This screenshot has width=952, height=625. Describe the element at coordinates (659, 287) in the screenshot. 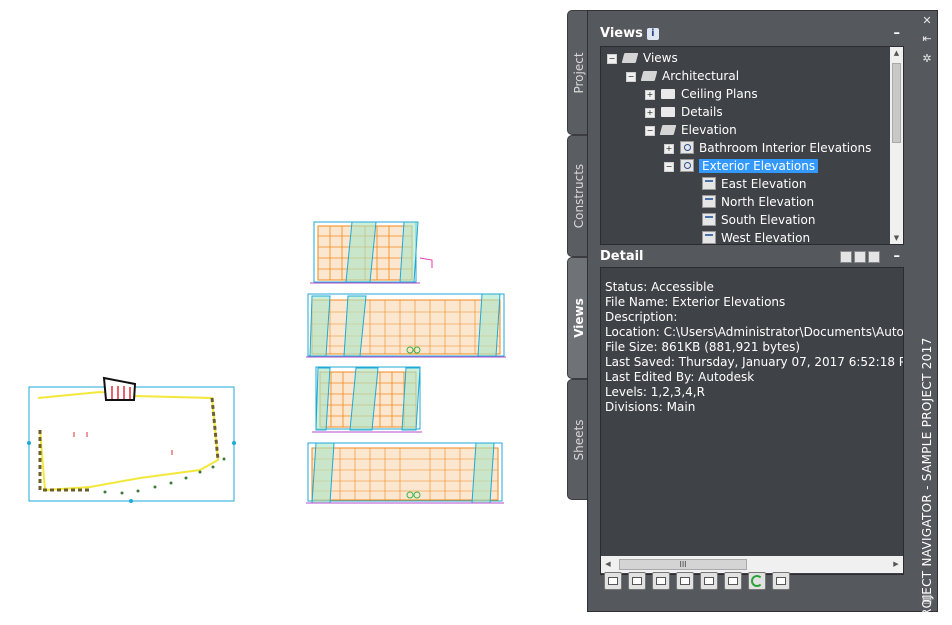

I see `detail-status: Status: Accessible` at that location.